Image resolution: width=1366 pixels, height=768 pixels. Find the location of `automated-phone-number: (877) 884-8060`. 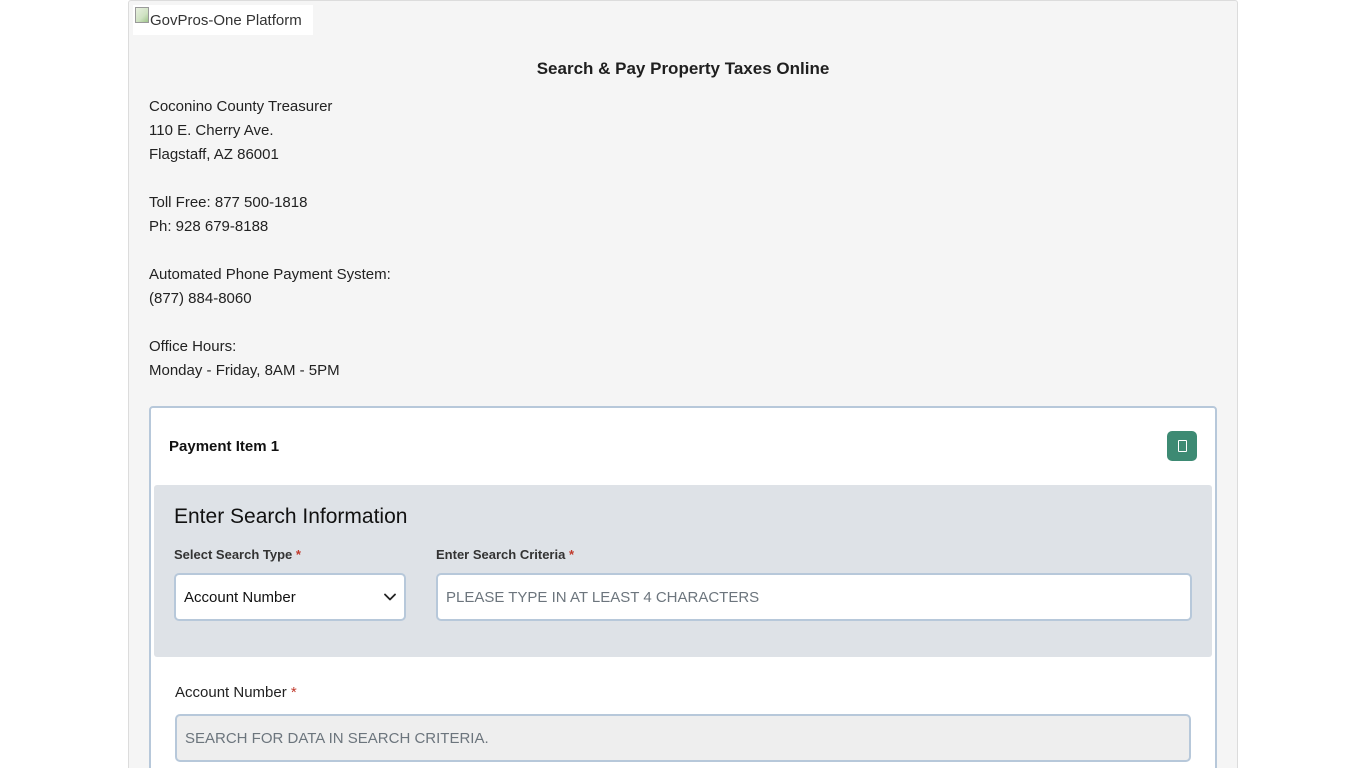

automated-phone-number: (877) 884-8060 is located at coordinates (200, 298).